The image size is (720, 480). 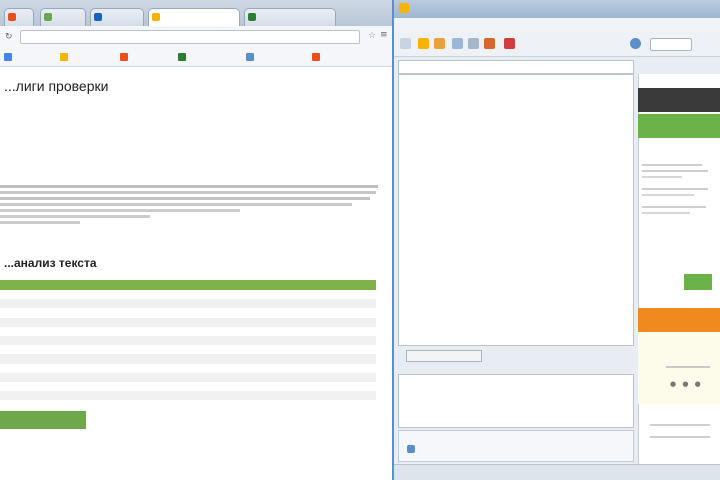 I want to click on tab-strip, so click(x=196, y=13).